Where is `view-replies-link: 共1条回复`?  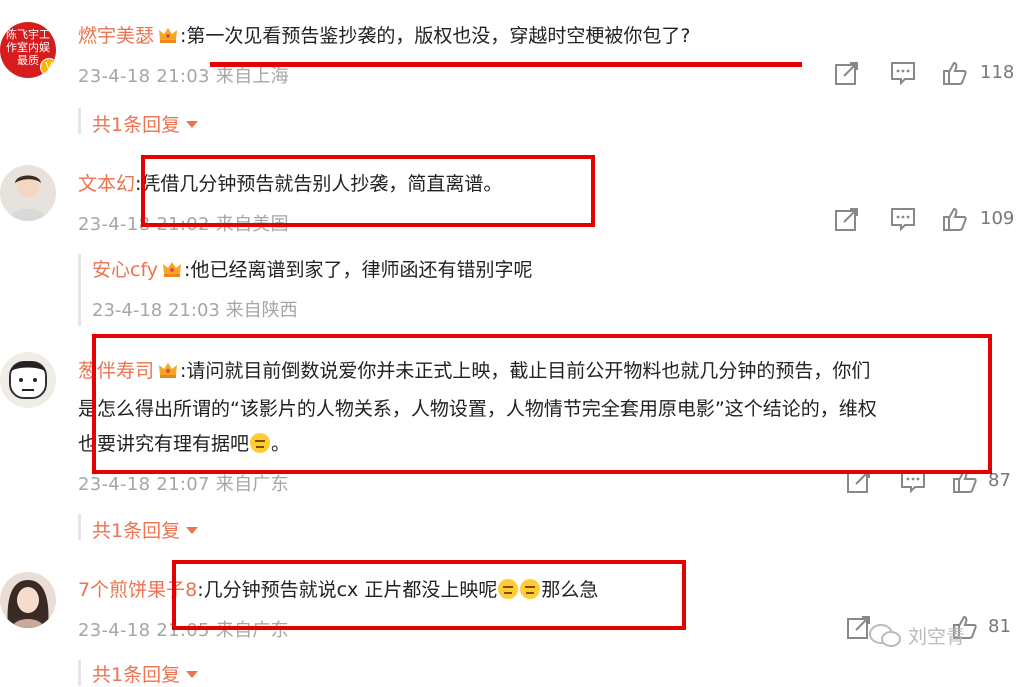
view-replies-link: 共1条回复 is located at coordinates (145, 673).